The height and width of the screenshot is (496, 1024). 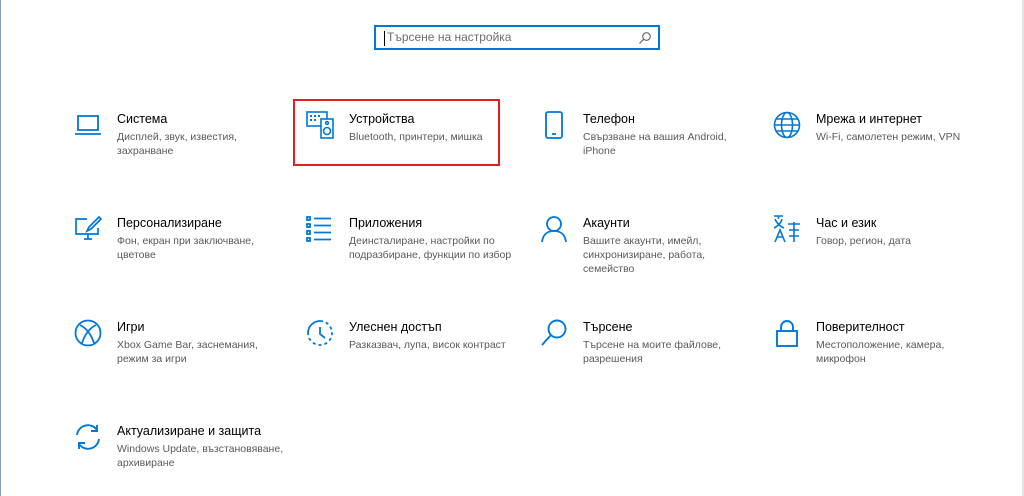 What do you see at coordinates (386, 223) in the screenshot?
I see `tile-title: Приложения` at bounding box center [386, 223].